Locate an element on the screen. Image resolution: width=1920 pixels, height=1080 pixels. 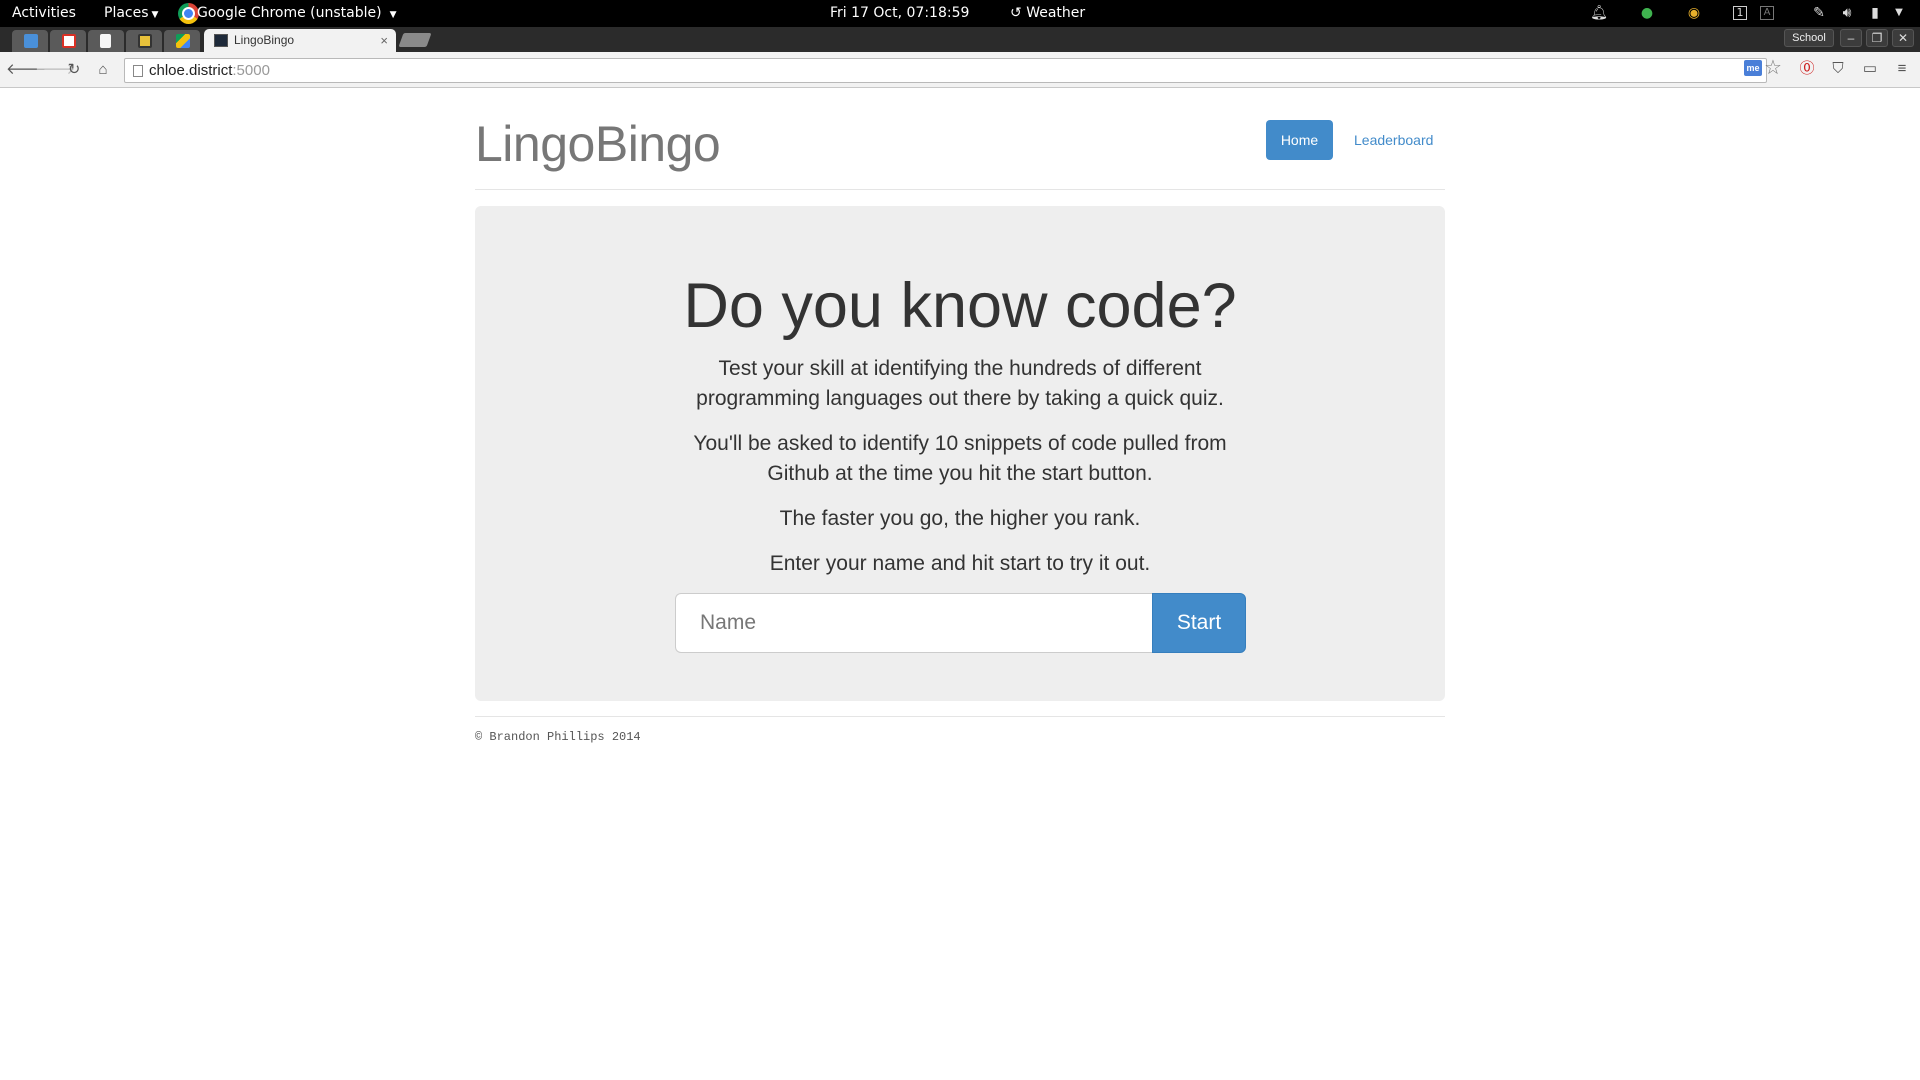
document-favicon-icon is located at coordinates (105, 41).